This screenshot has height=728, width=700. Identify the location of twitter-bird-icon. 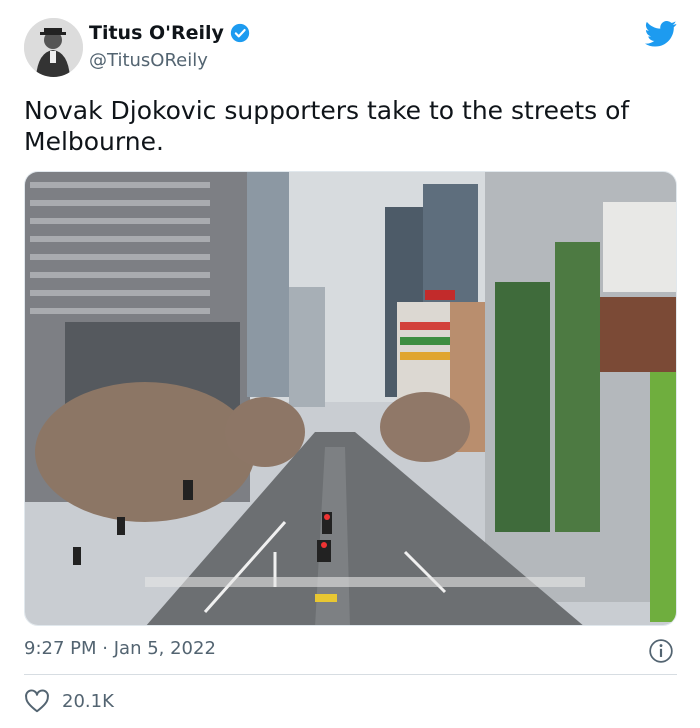
(661, 34).